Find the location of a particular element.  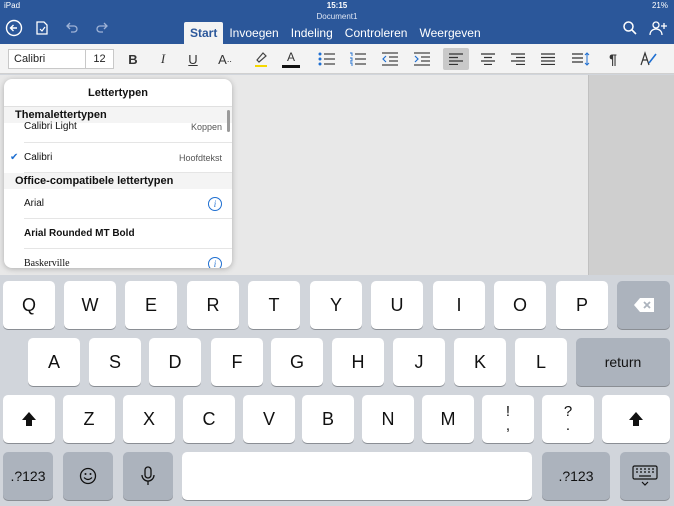

return-key: return is located at coordinates (623, 362).